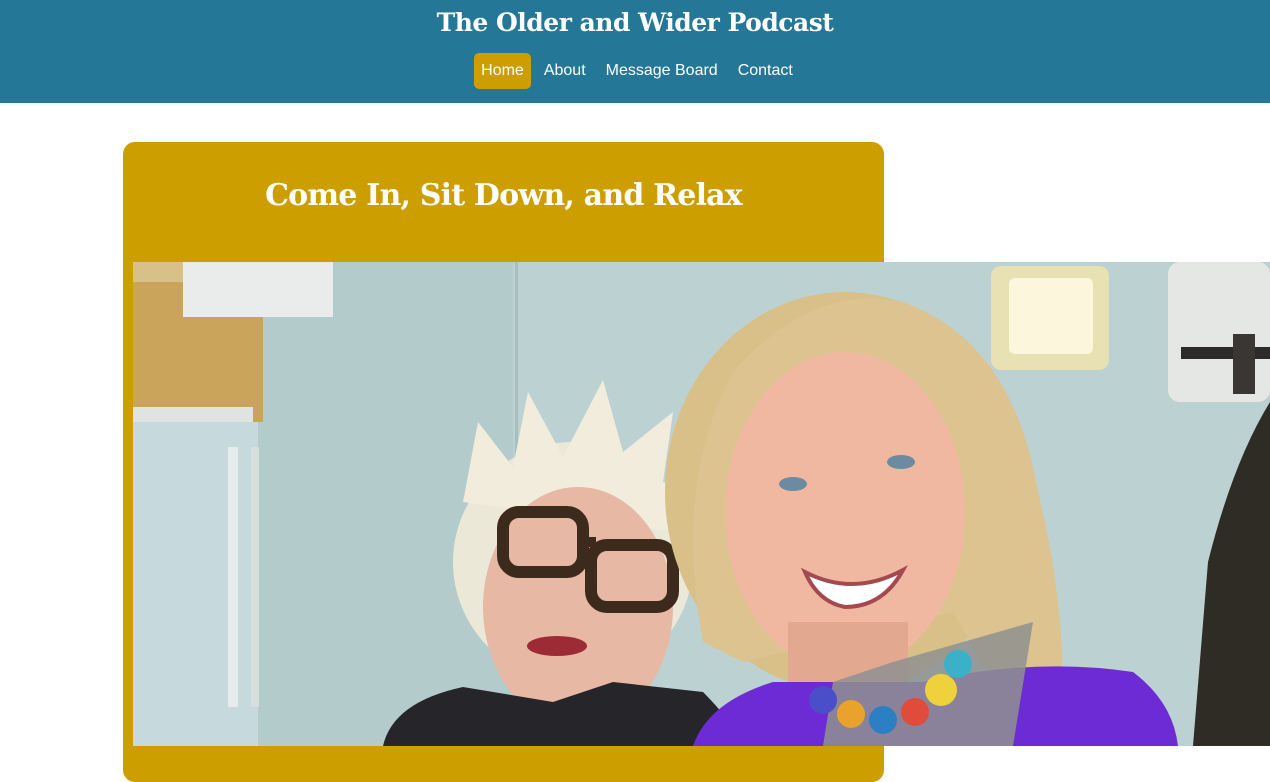 This screenshot has height=782, width=1270. I want to click on main-nav: Home About Message Board Contact, so click(635, 71).